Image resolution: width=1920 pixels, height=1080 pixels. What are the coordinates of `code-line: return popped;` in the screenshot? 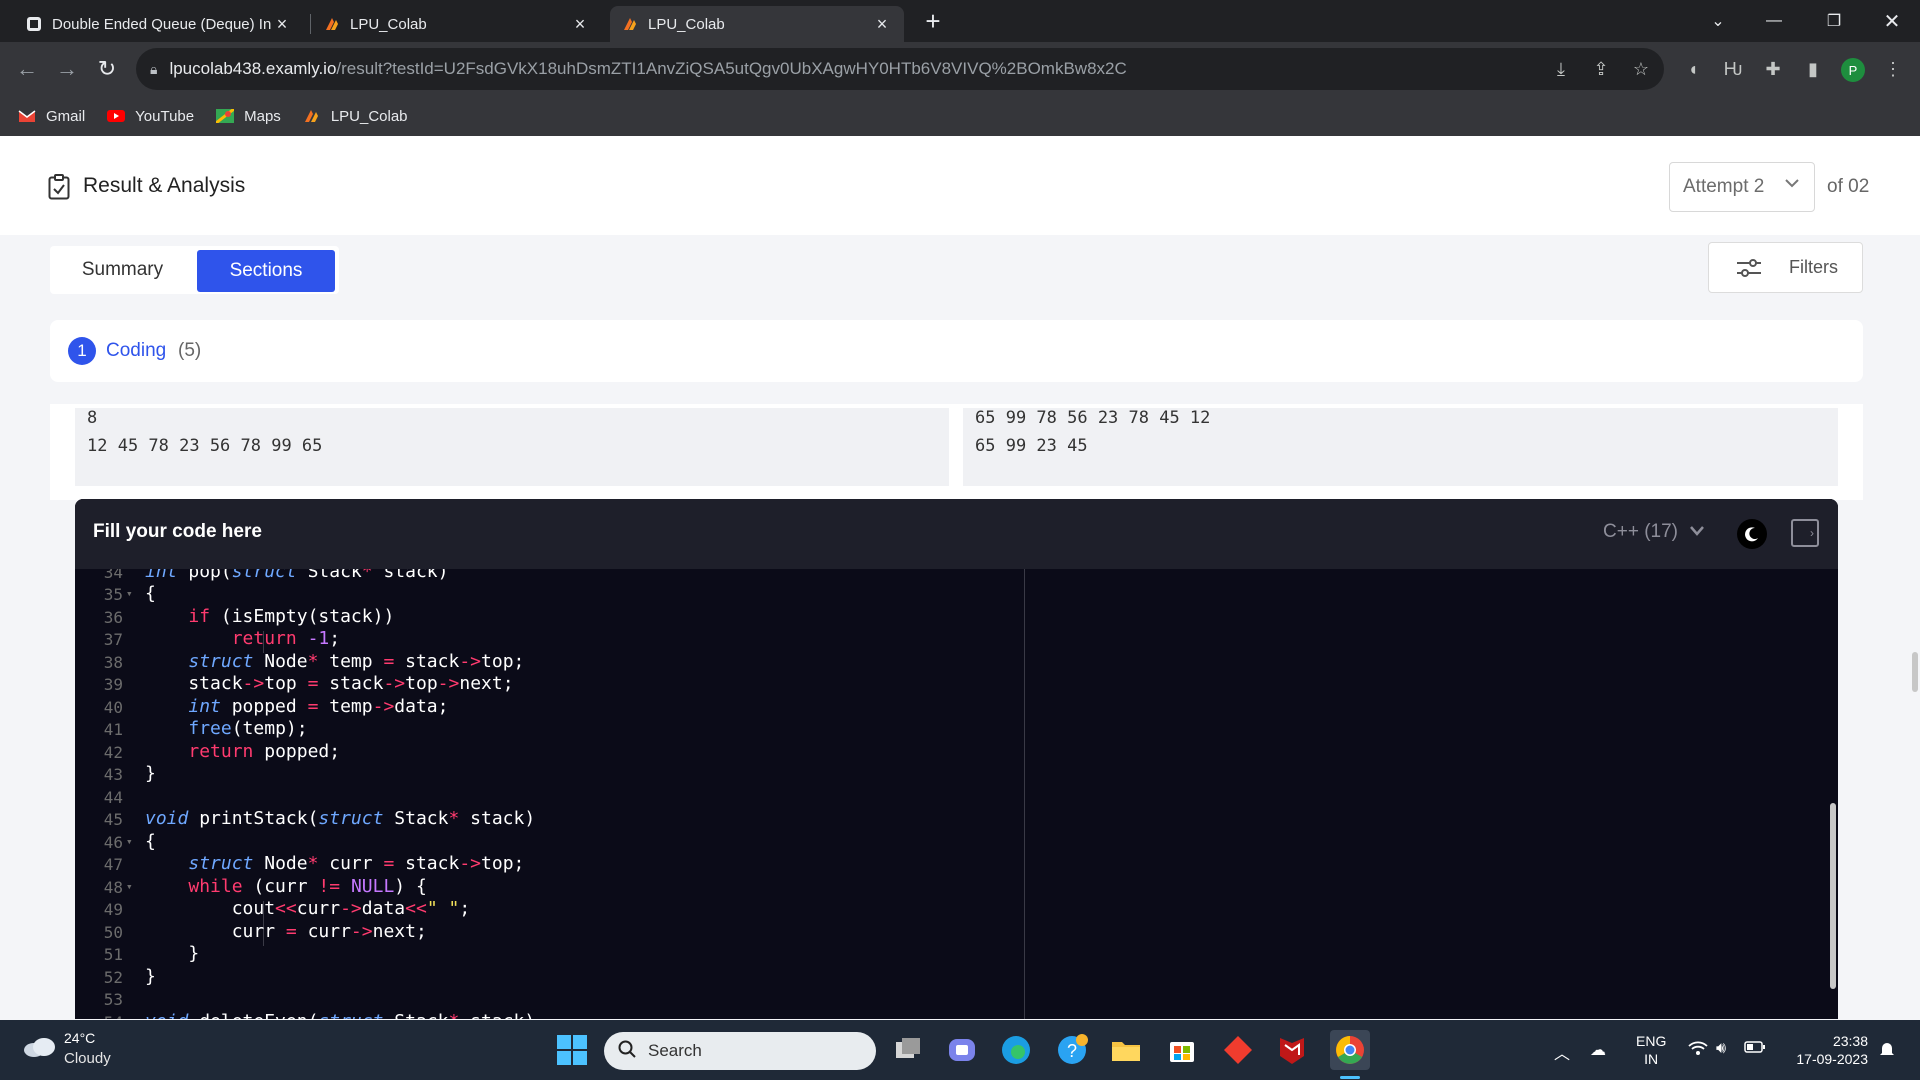 It's located at (264, 751).